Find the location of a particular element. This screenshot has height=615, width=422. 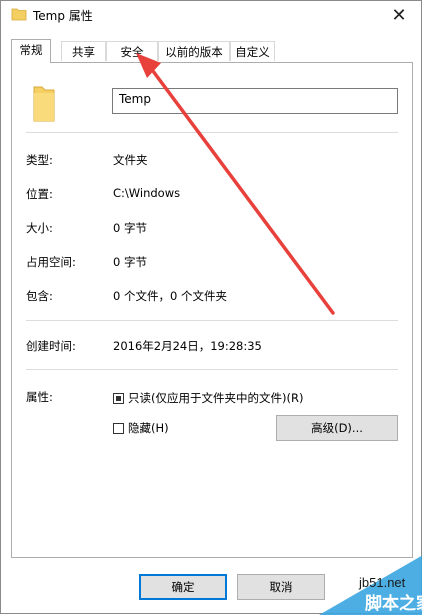

tab-label: 自定义 is located at coordinates (252, 52).